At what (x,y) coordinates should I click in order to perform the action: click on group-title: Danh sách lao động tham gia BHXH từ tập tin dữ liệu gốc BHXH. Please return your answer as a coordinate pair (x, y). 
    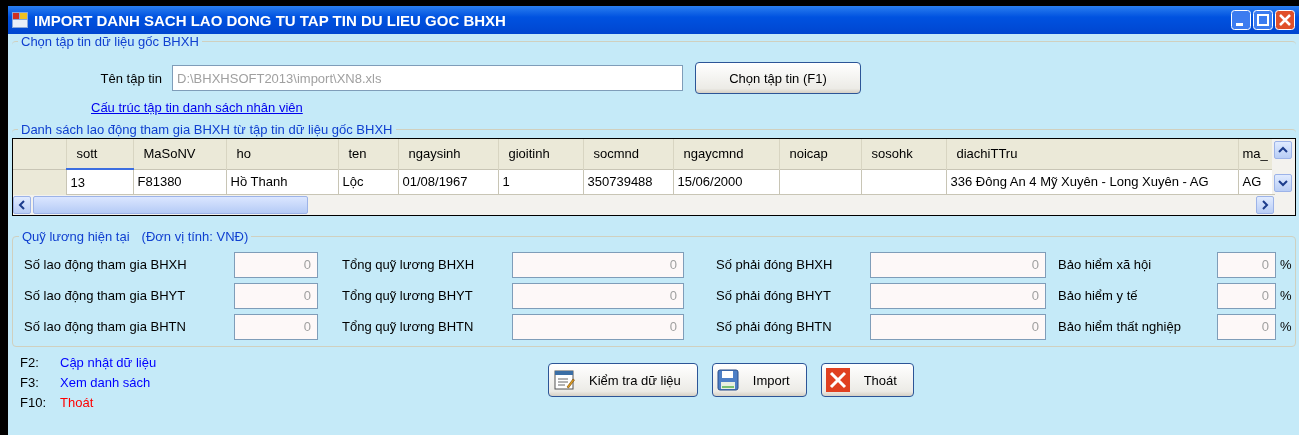
    Looking at the image, I should click on (207, 129).